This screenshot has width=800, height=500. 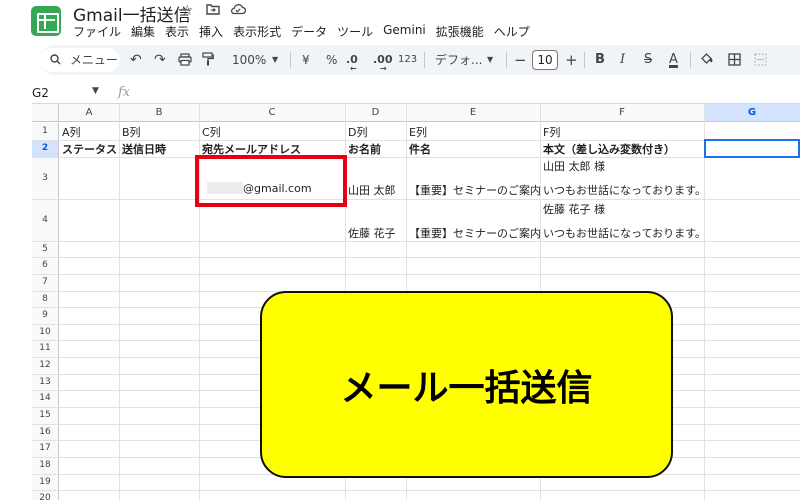 What do you see at coordinates (45, 398) in the screenshot?
I see `row-header: 14` at bounding box center [45, 398].